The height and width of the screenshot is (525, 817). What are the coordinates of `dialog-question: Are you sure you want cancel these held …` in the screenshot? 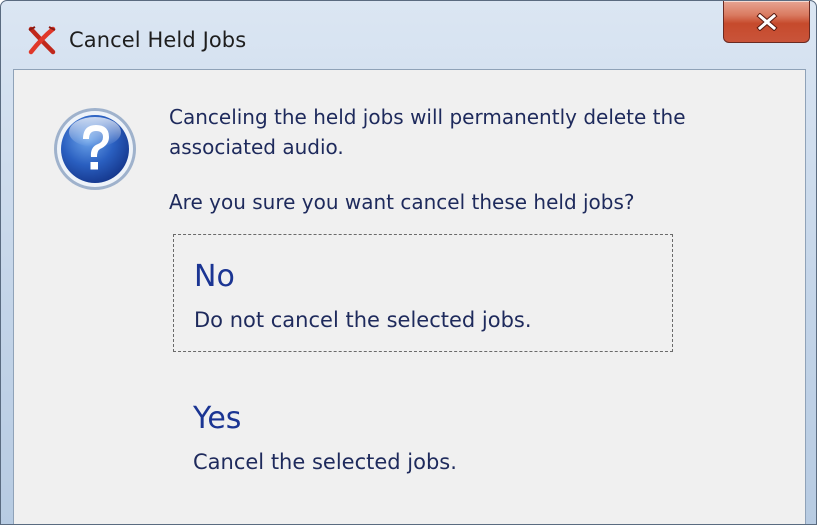 It's located at (402, 202).